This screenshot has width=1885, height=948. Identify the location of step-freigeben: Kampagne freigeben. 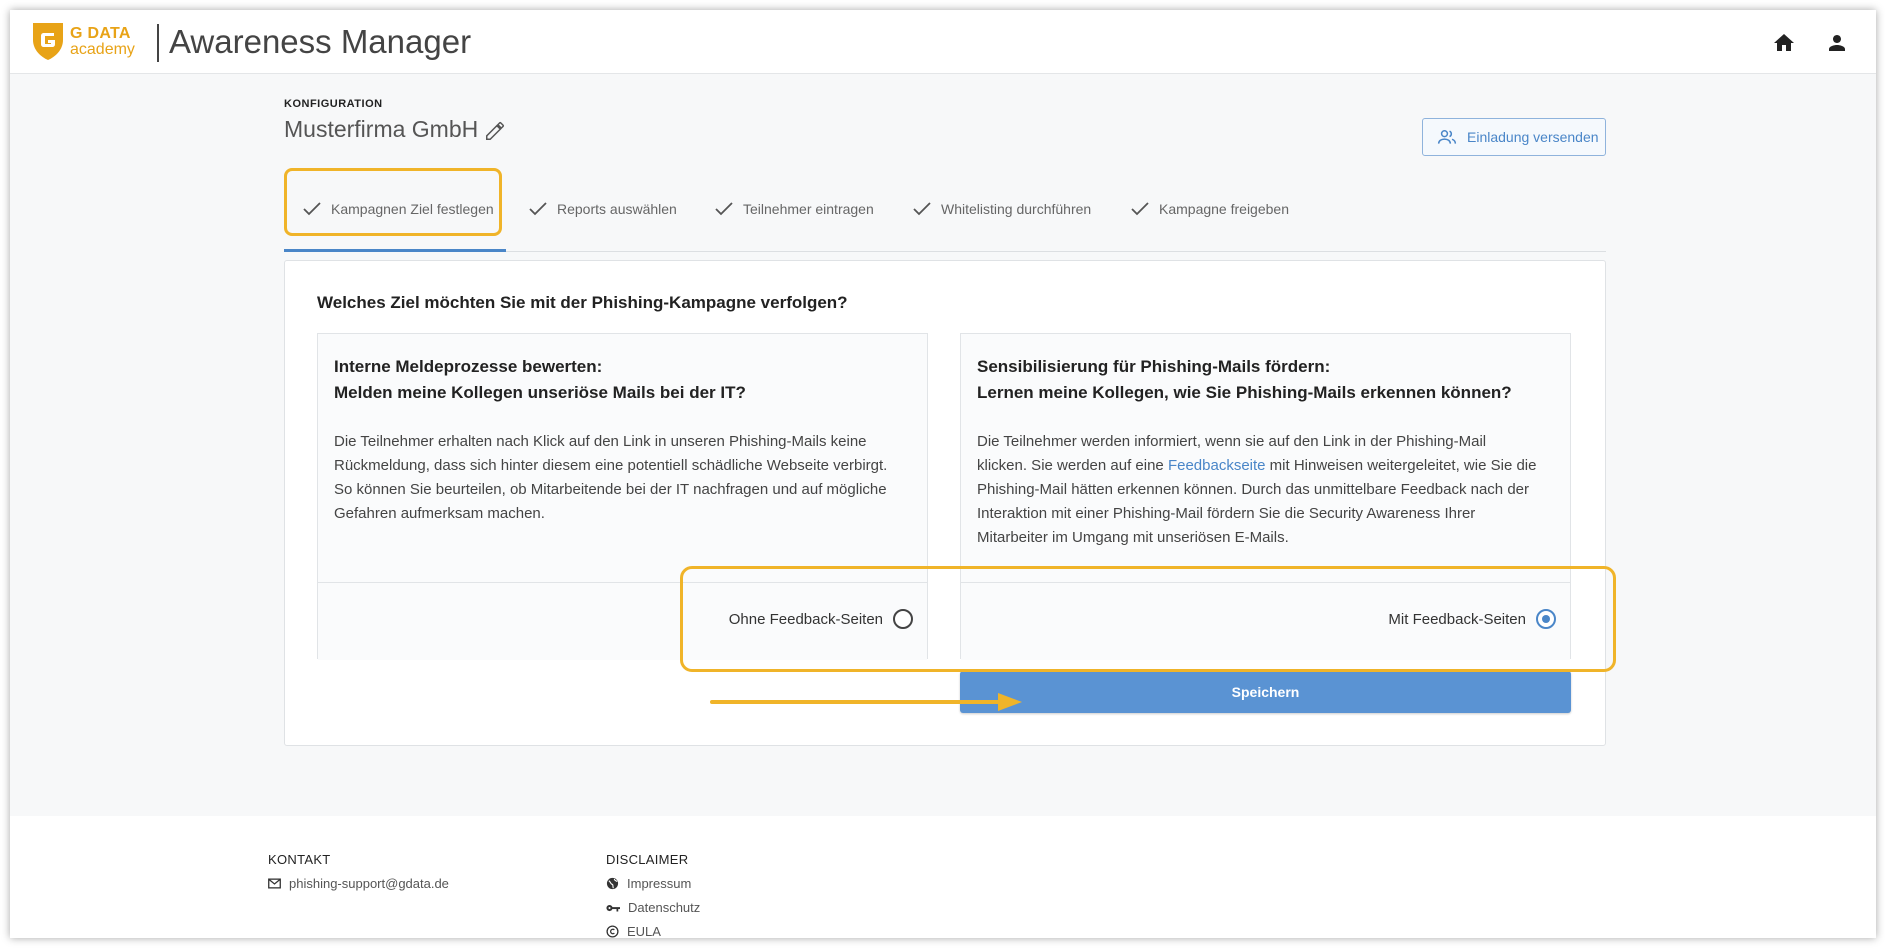
(1209, 209).